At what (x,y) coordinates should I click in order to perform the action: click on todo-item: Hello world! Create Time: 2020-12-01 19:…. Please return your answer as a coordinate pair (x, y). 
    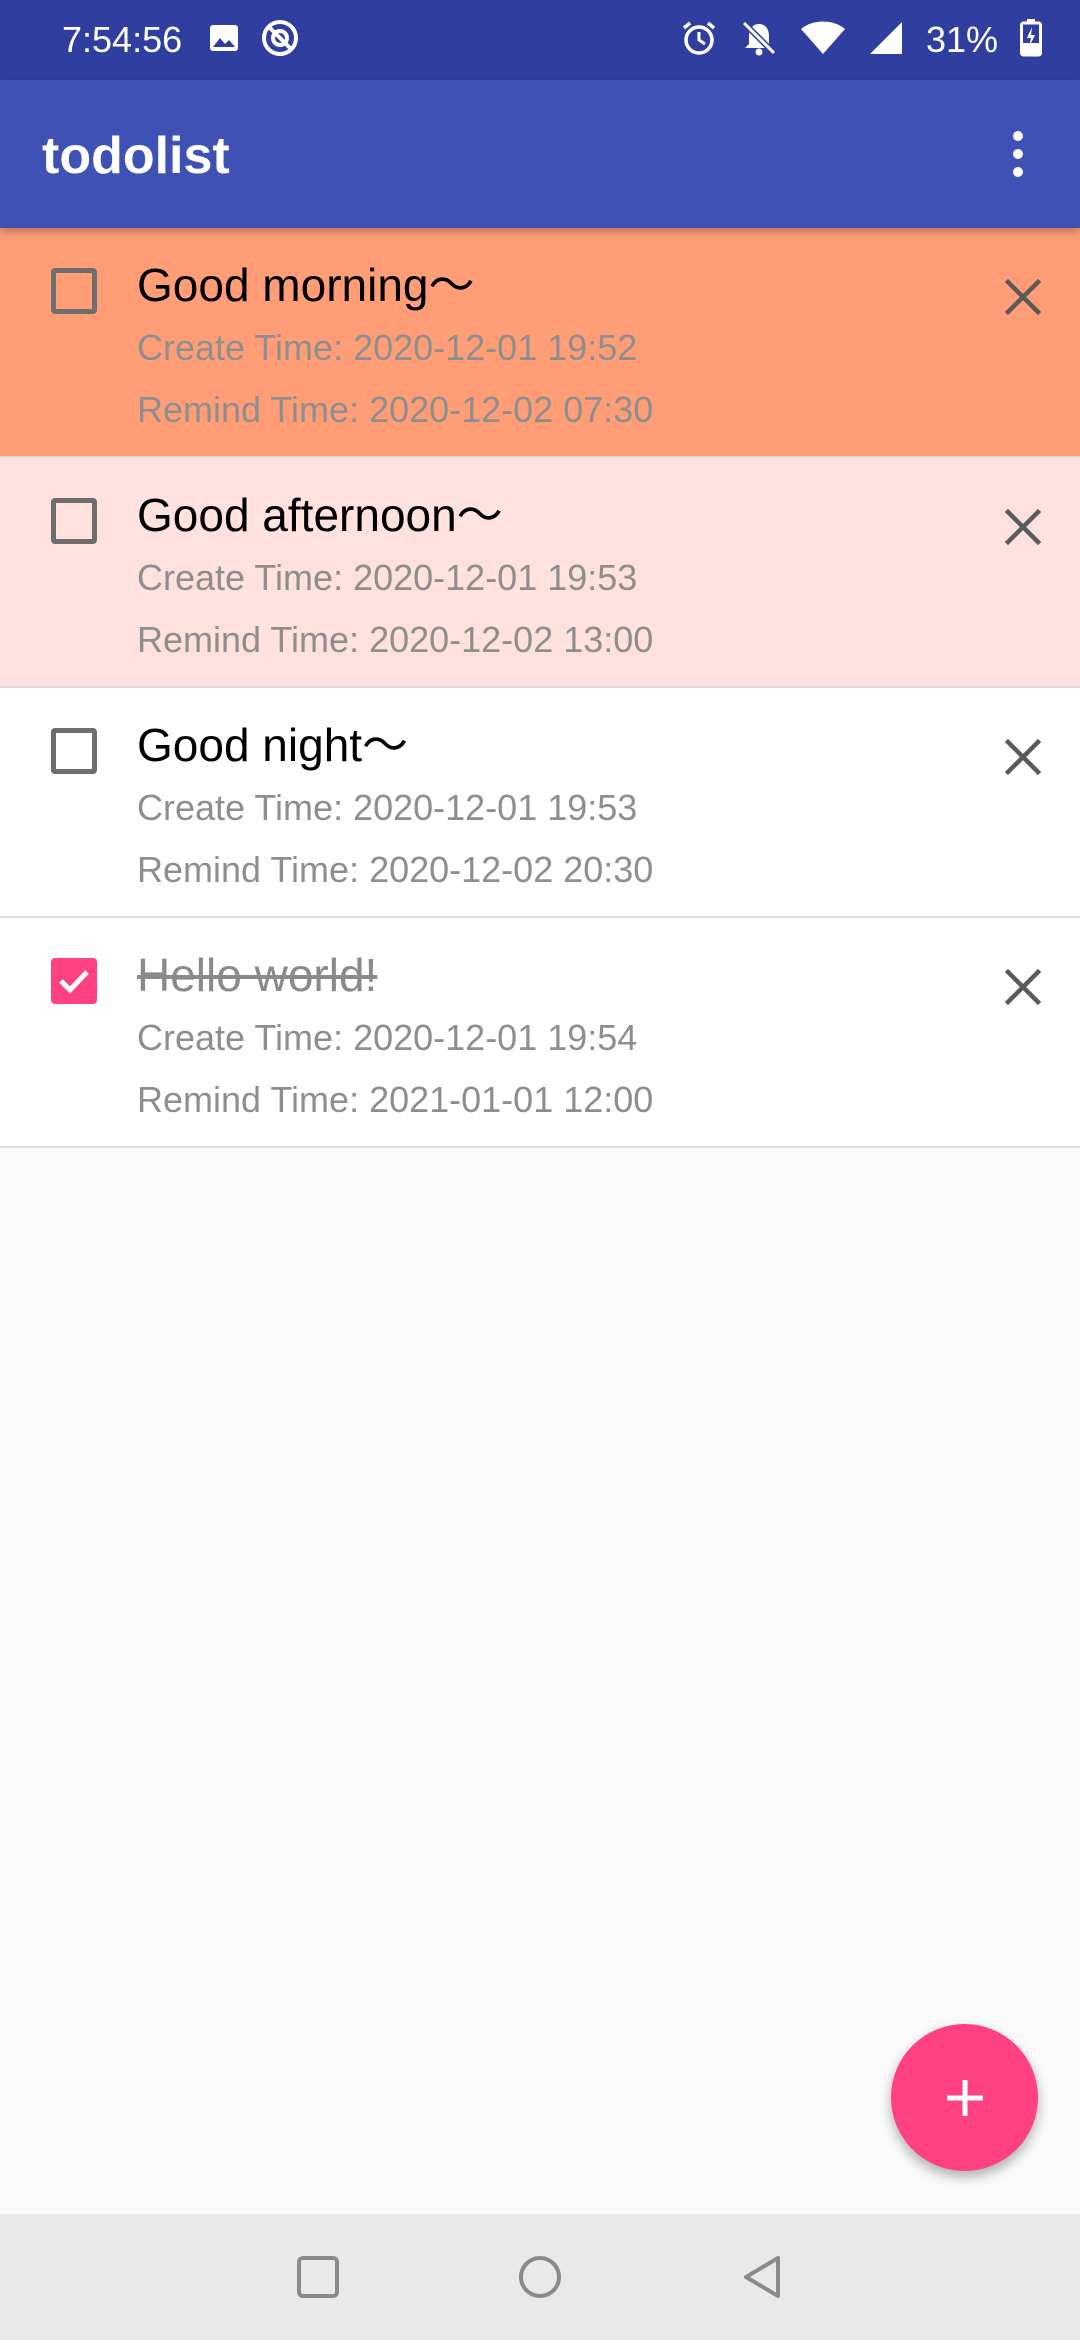
    Looking at the image, I should click on (540, 1033).